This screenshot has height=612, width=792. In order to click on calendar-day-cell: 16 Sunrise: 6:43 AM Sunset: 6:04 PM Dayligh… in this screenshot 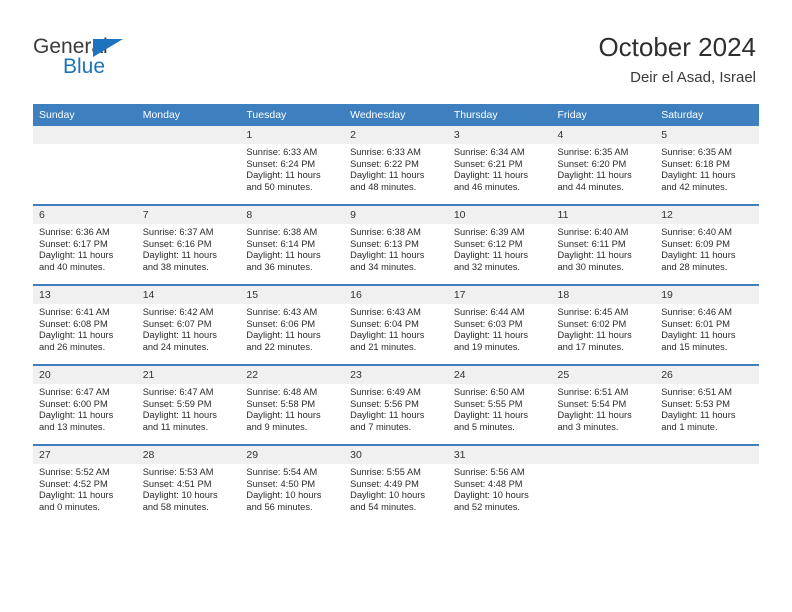, I will do `click(396, 324)`.